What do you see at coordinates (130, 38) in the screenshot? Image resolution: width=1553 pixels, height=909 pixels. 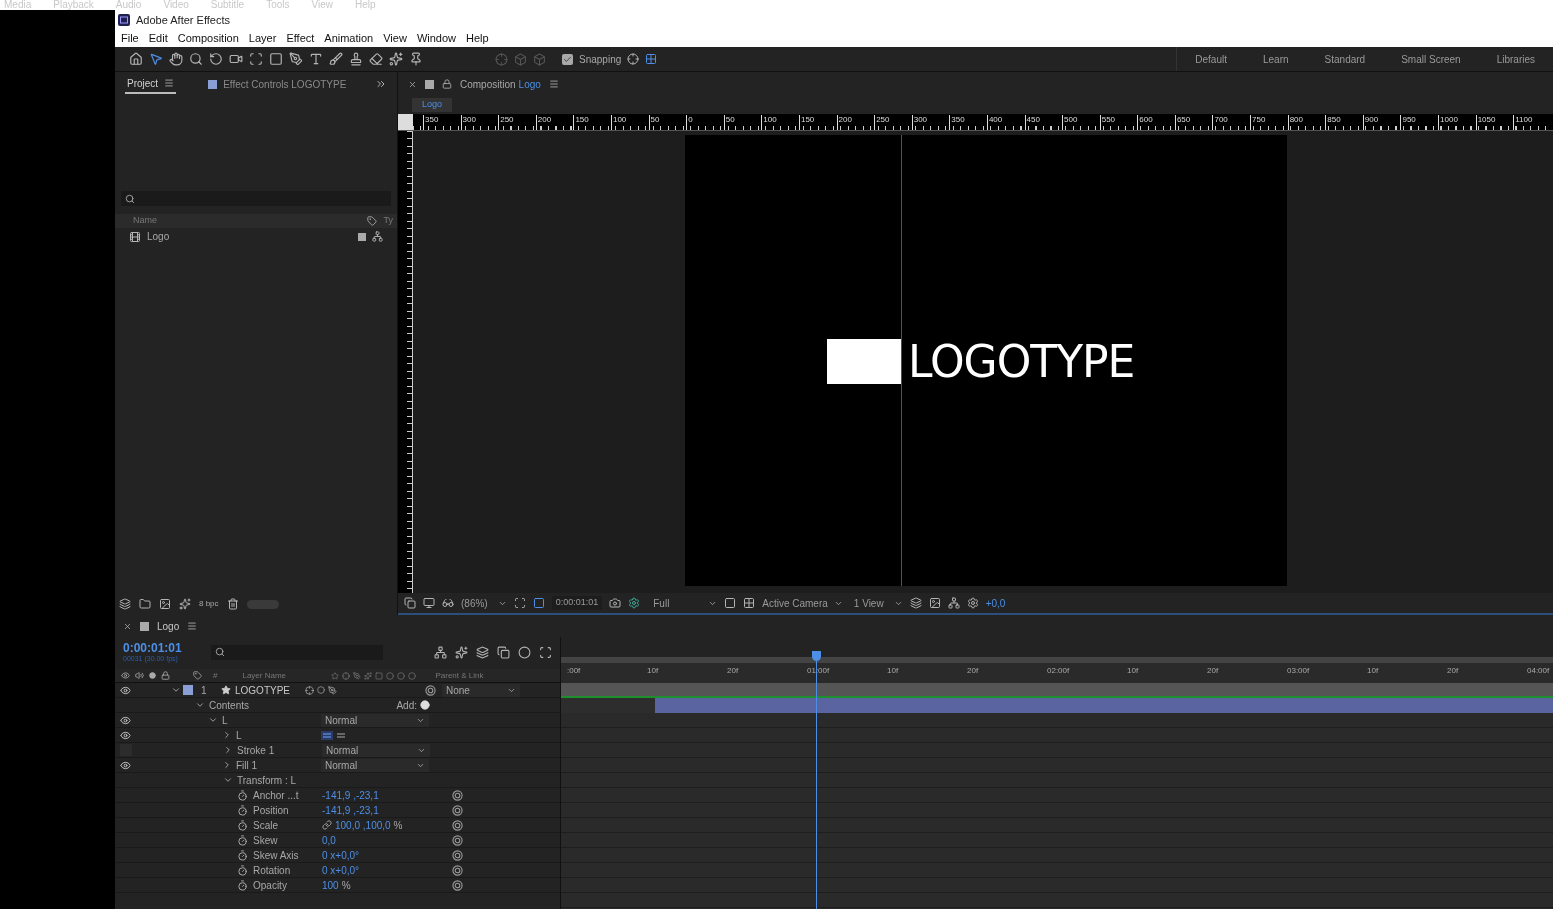 I see `menu-item: File` at bounding box center [130, 38].